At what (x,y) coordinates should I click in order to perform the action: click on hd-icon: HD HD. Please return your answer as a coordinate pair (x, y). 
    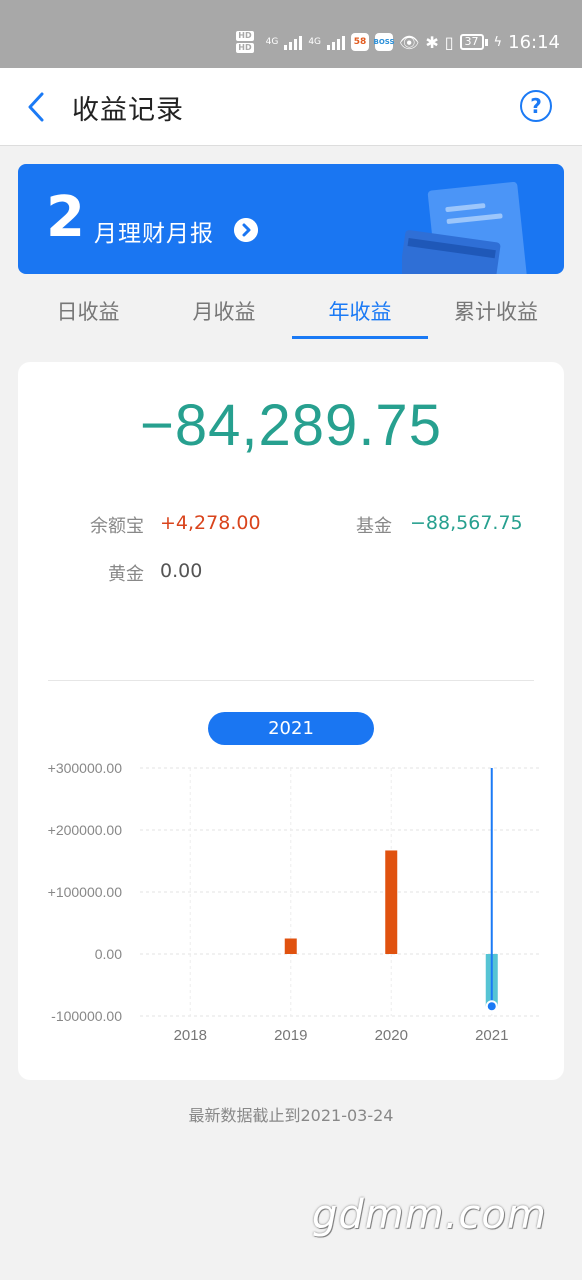
    Looking at the image, I should click on (245, 42).